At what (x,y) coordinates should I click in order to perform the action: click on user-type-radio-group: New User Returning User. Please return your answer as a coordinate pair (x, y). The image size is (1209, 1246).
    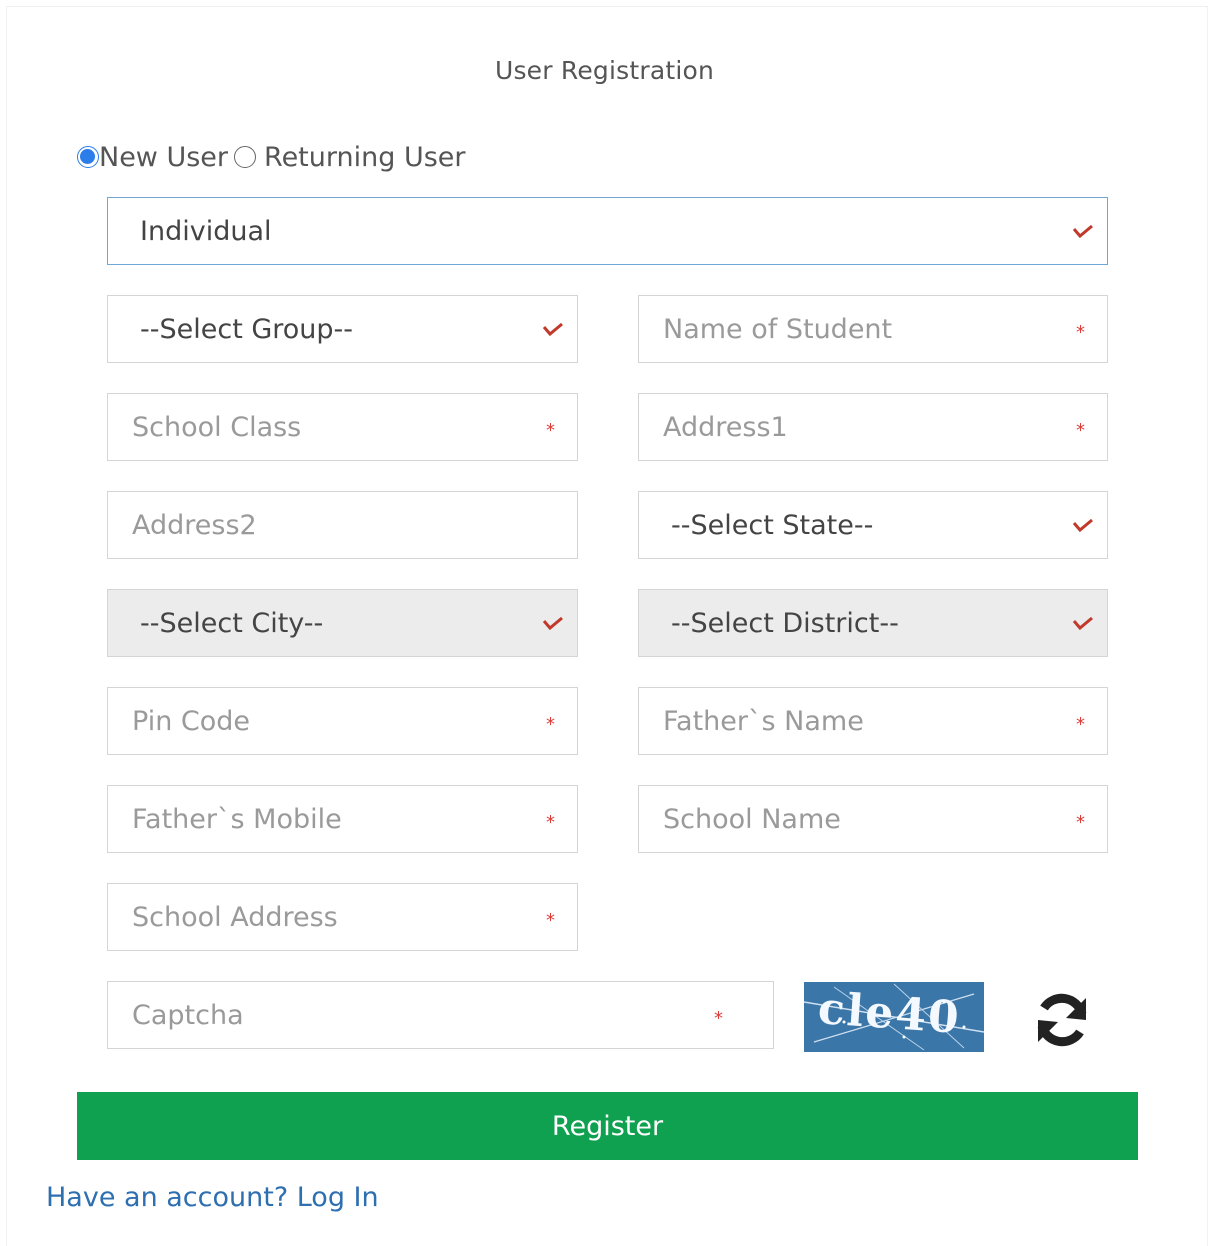
    Looking at the image, I should click on (274, 157).